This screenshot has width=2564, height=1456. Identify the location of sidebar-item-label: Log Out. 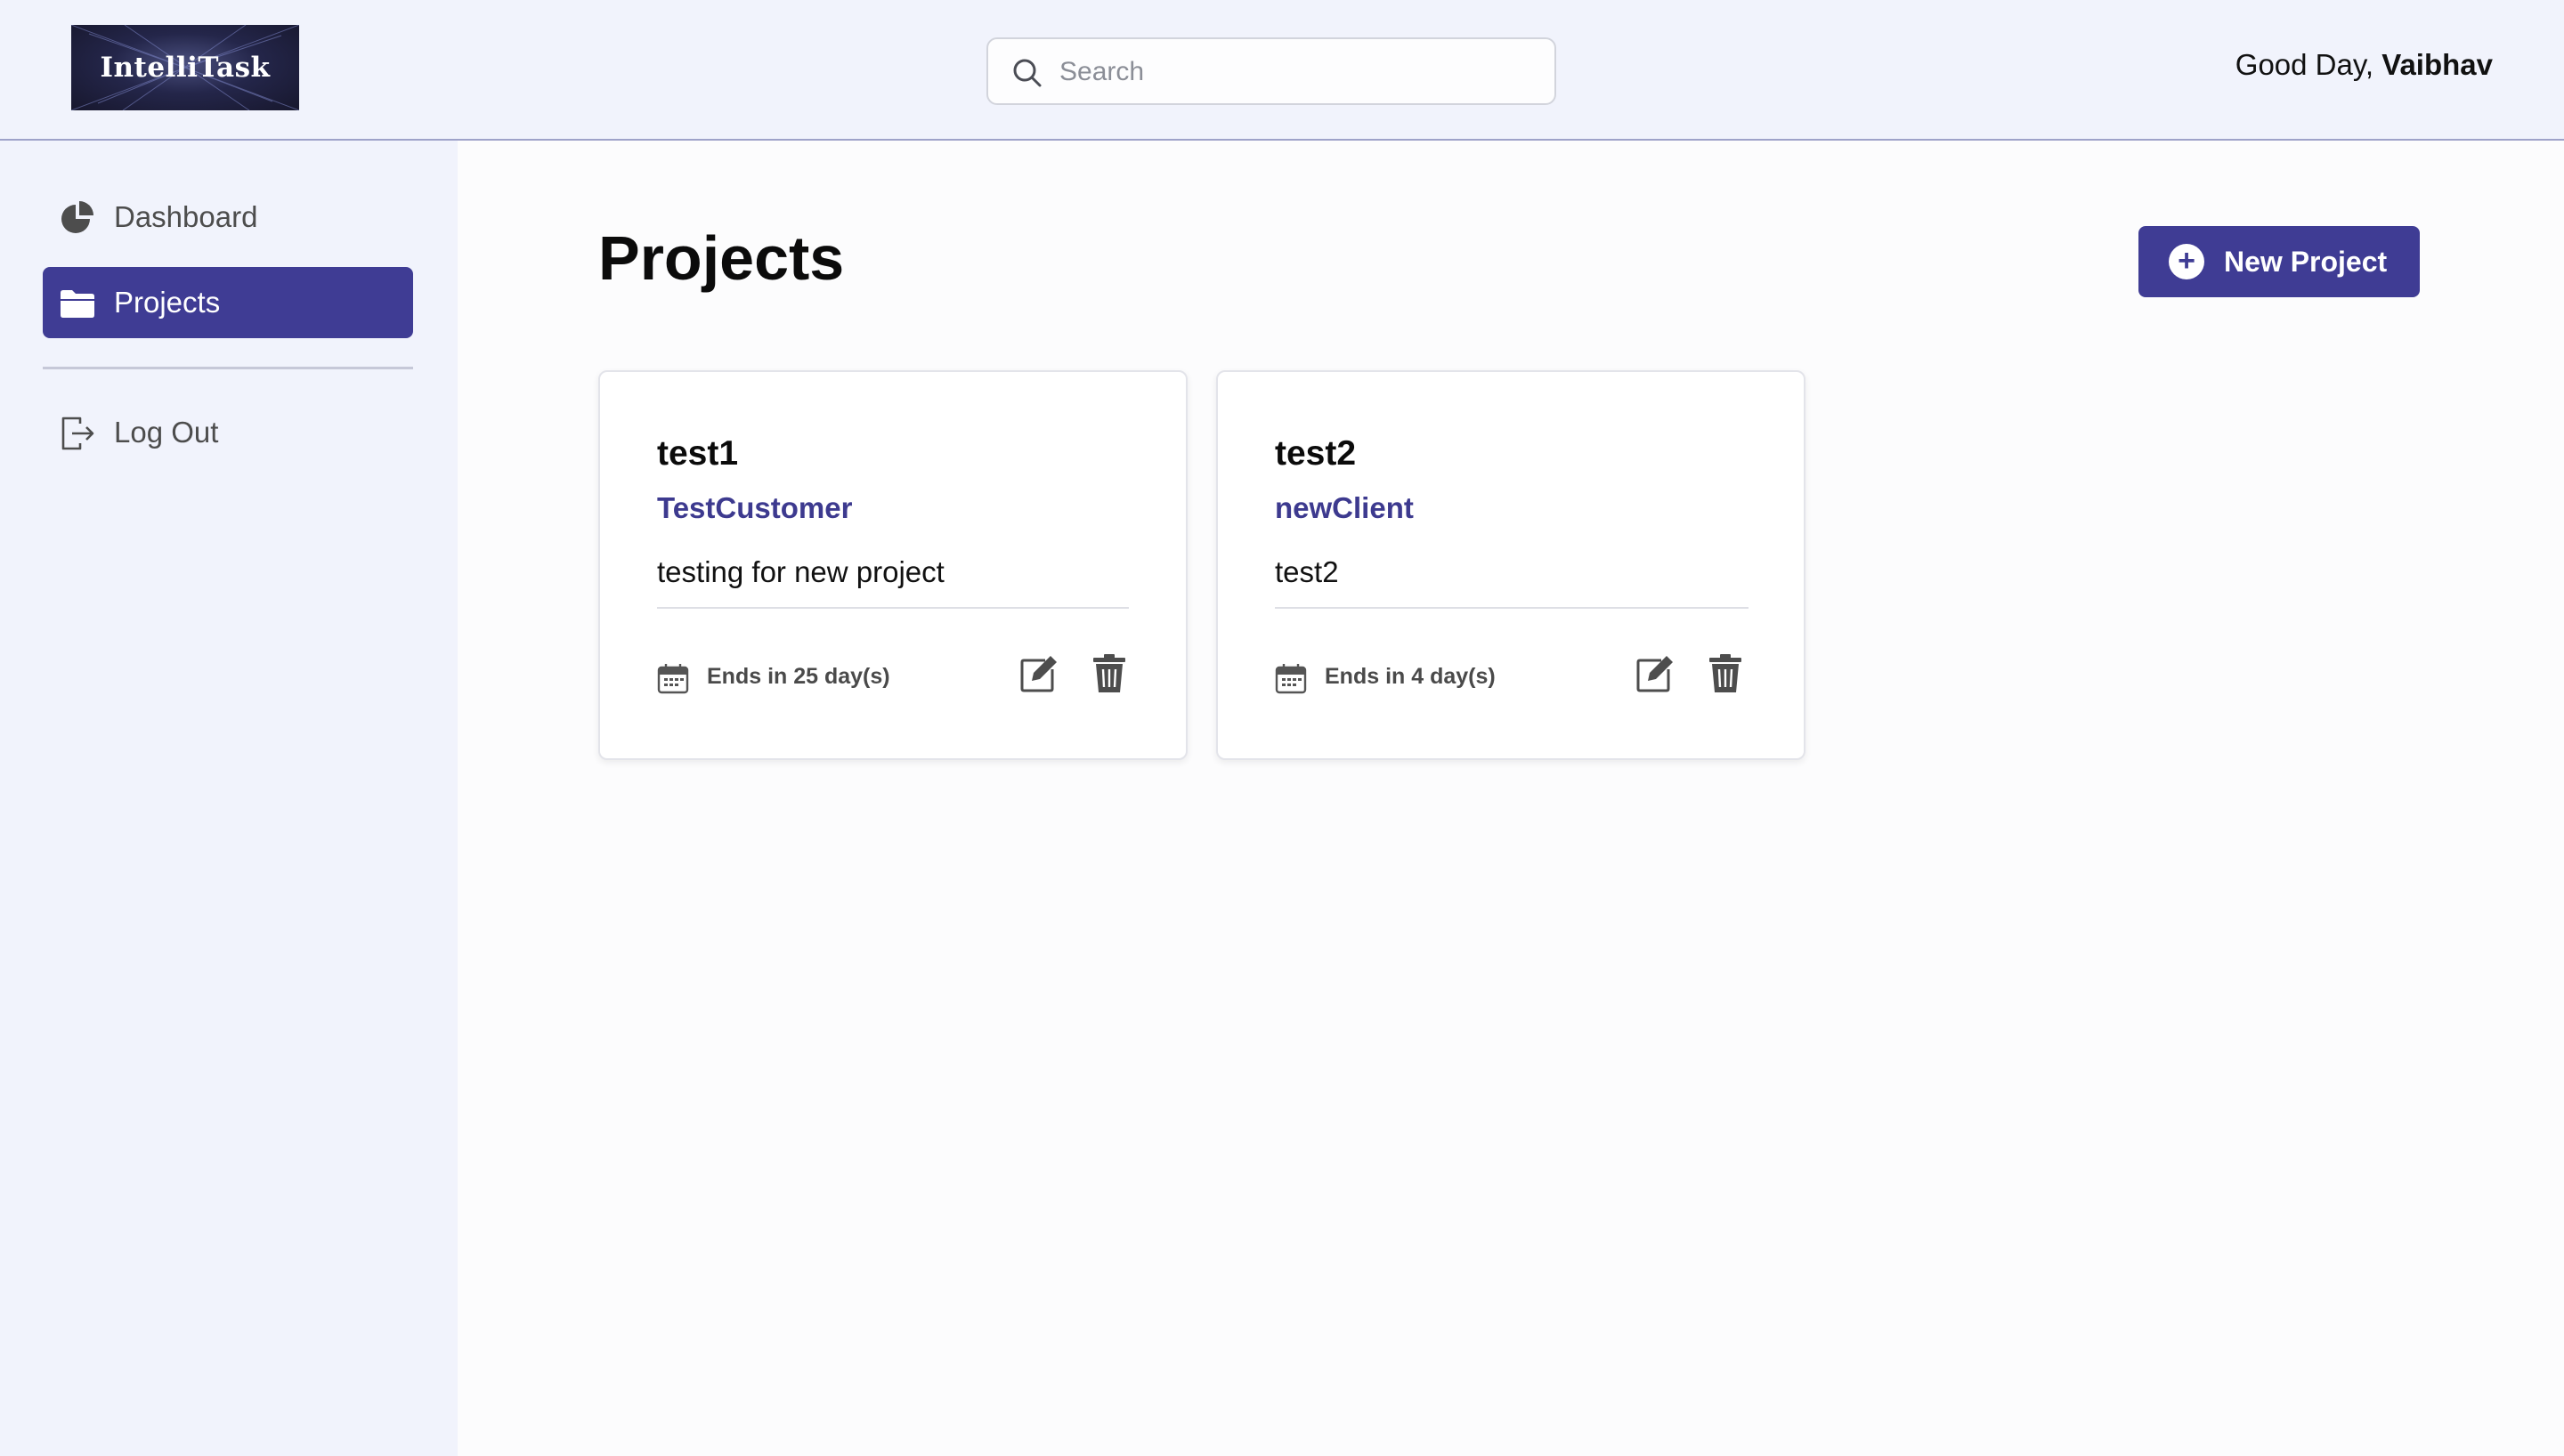
(166, 432).